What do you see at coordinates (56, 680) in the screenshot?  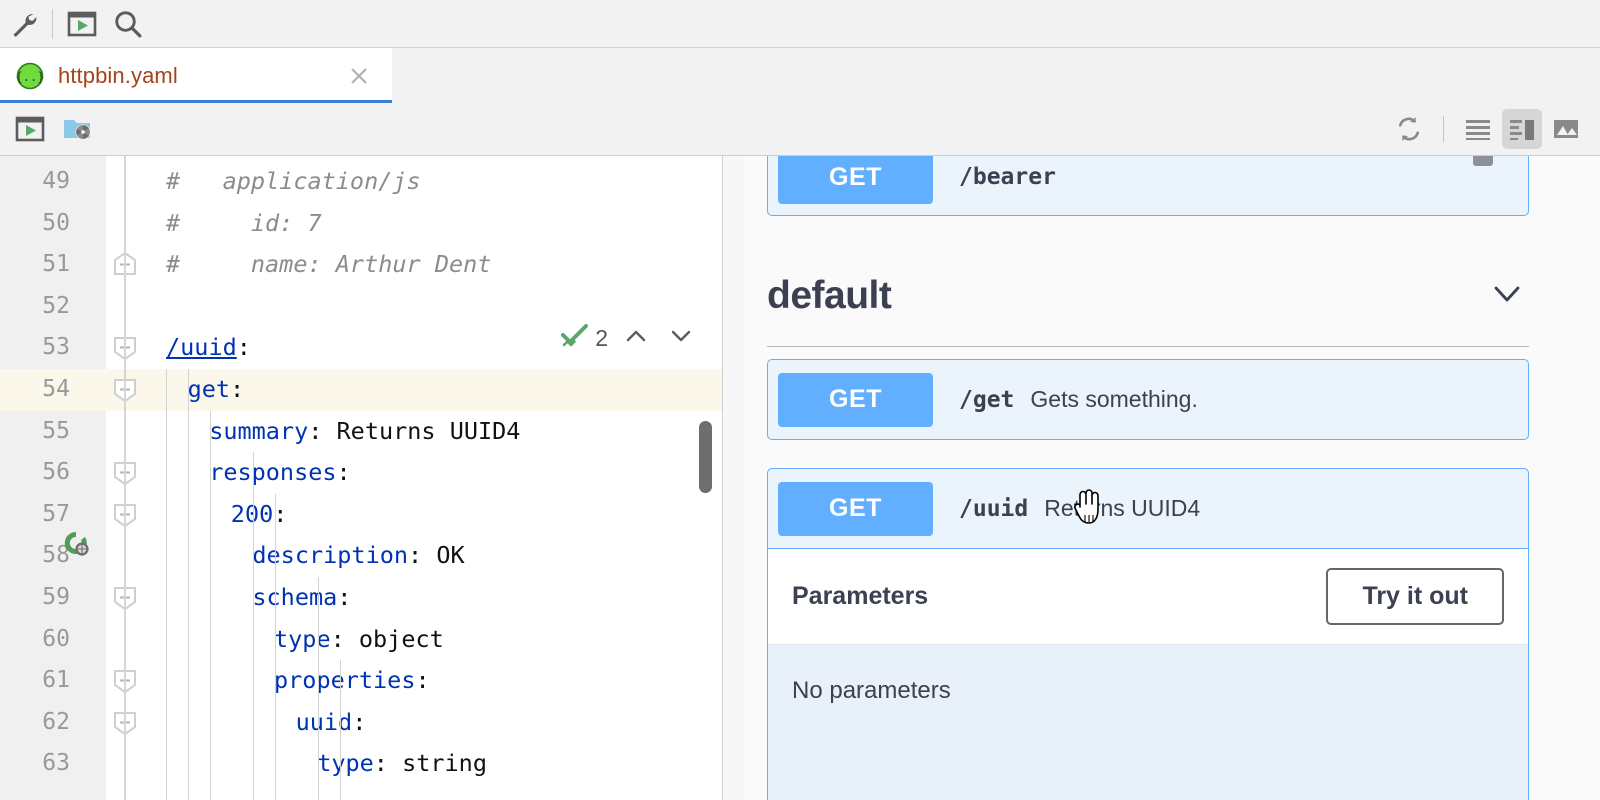 I see `line-number: 61` at bounding box center [56, 680].